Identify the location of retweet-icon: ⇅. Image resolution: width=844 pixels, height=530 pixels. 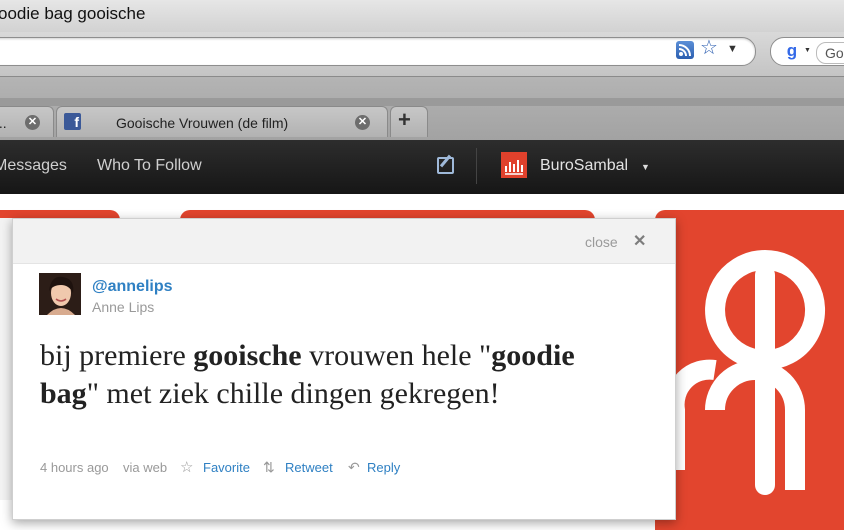
(269, 467).